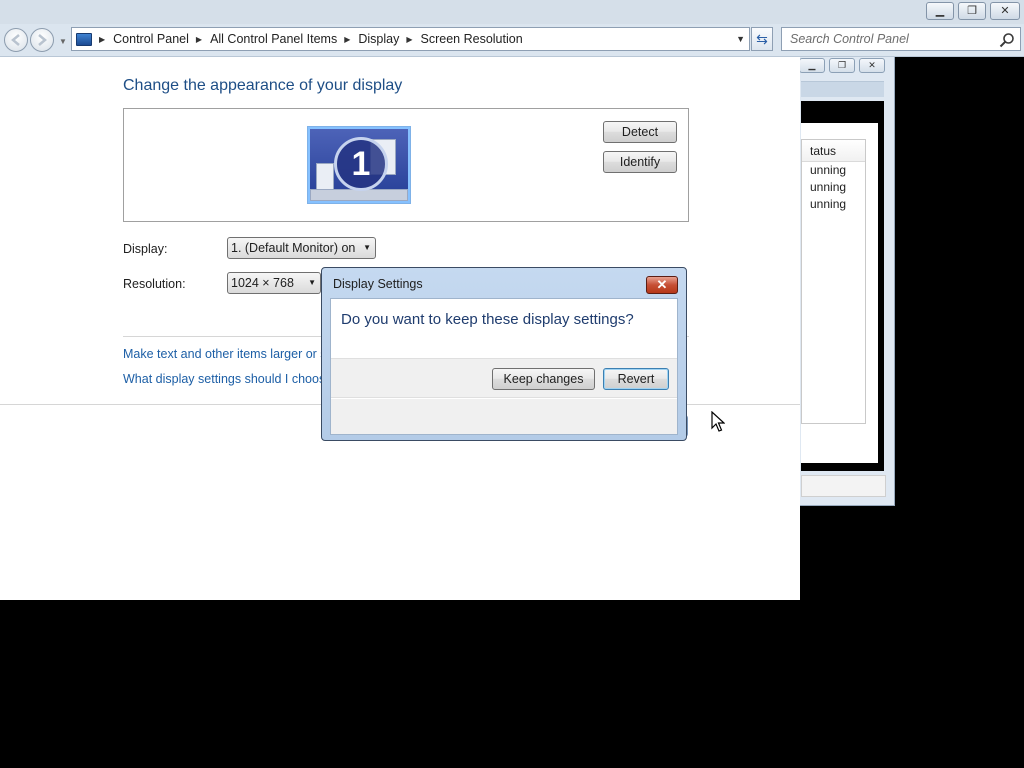 This screenshot has width=1024, height=768. Describe the element at coordinates (640, 162) in the screenshot. I see `identify-button: Identify` at that location.